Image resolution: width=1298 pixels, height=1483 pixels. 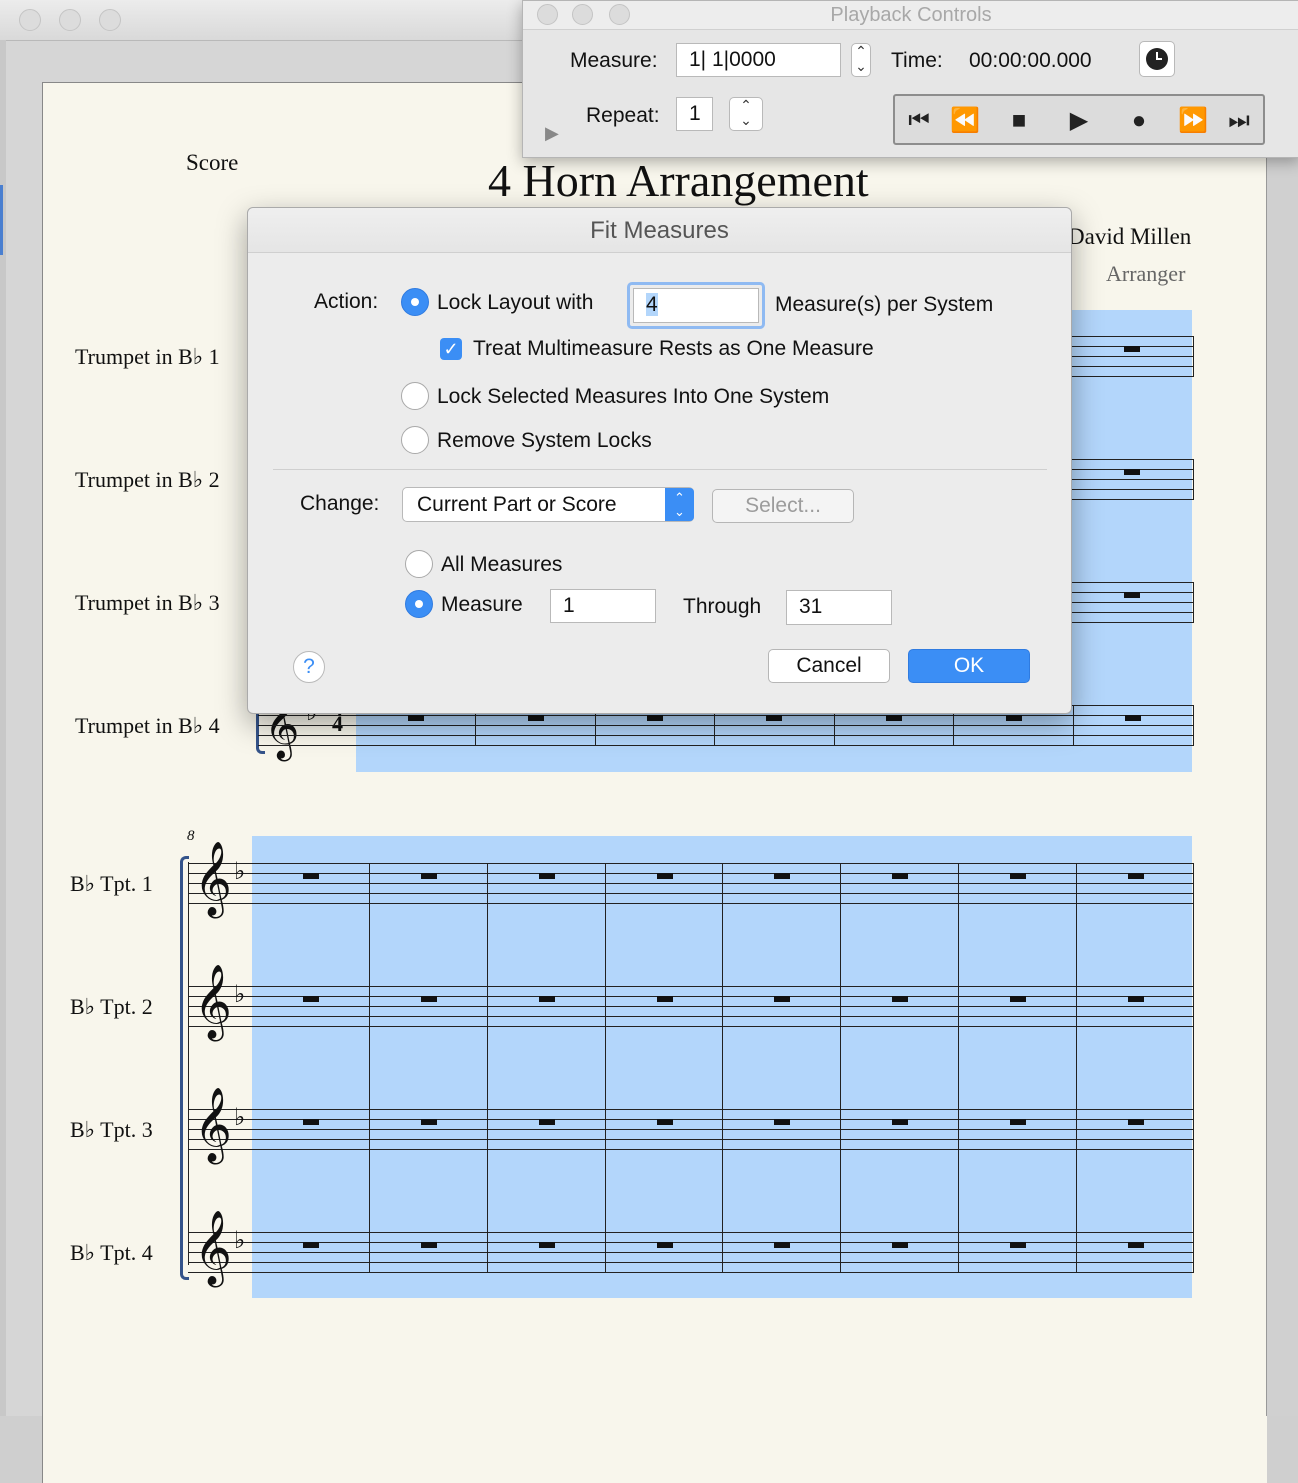 I want to click on instrument-name: B♭ Tpt. 1, so click(x=111, y=884).